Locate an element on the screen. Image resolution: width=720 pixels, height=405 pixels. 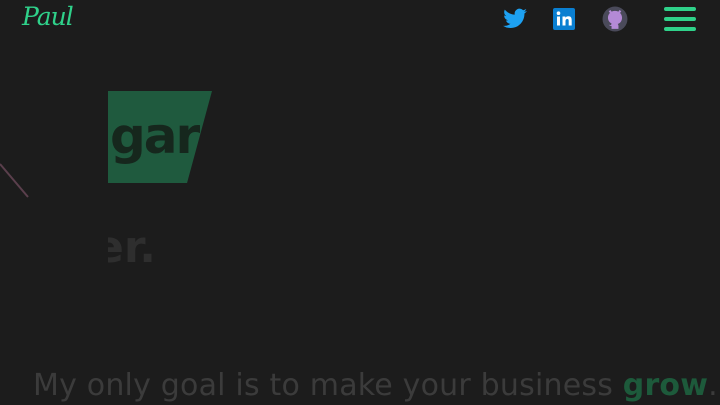
decorative-line is located at coordinates (14, 180).